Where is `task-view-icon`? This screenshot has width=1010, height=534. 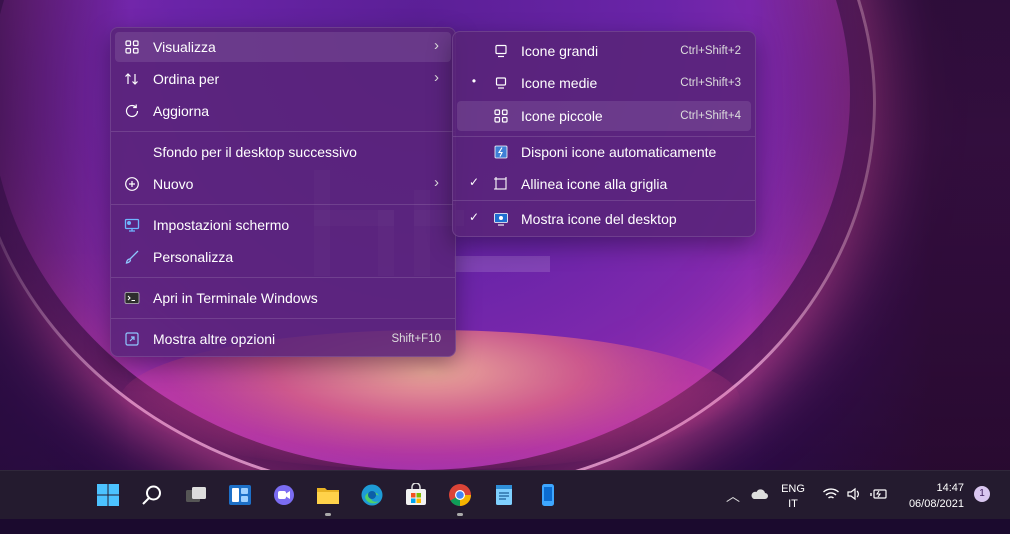 task-view-icon is located at coordinates (196, 495).